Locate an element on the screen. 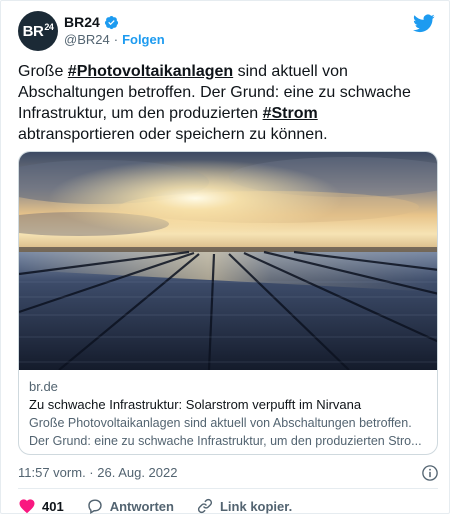 This screenshot has width=450, height=514. twitter-bird-icon is located at coordinates (424, 23).